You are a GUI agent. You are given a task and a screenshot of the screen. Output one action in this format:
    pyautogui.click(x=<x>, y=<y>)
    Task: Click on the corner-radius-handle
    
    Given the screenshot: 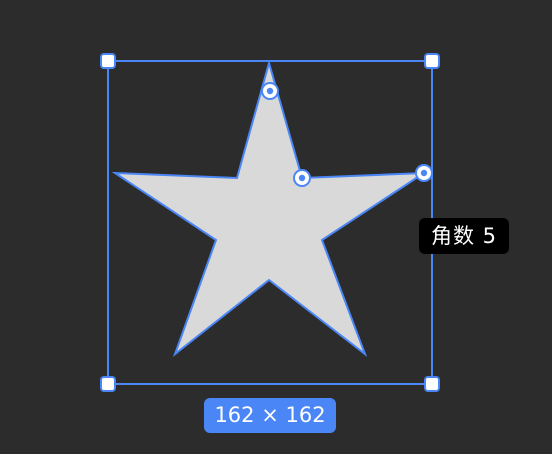 What is the action you would take?
    pyautogui.click(x=270, y=91)
    